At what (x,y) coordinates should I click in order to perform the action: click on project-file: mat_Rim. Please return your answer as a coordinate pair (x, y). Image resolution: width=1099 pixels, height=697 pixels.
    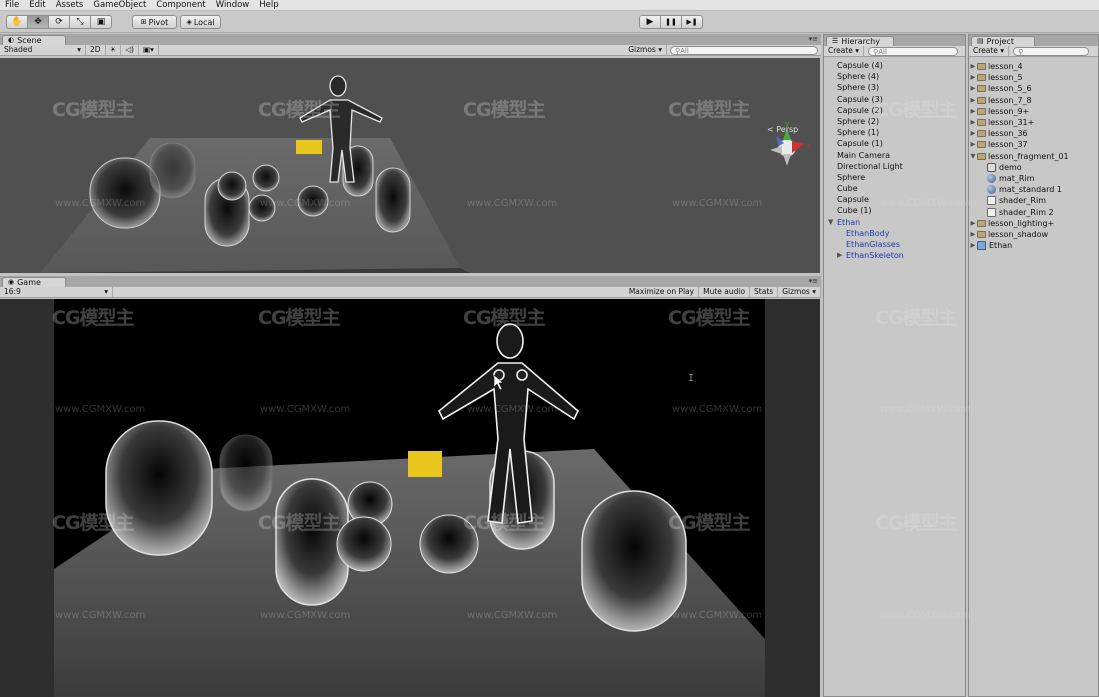
    Looking at the image, I should click on (1033, 178).